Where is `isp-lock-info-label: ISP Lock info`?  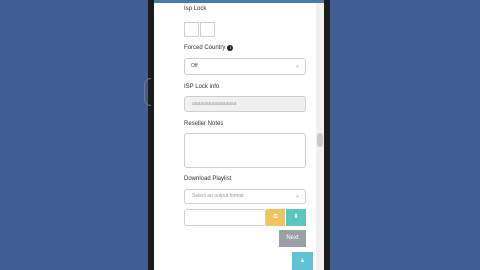
isp-lock-info-label: ISP Lock info is located at coordinates (202, 87).